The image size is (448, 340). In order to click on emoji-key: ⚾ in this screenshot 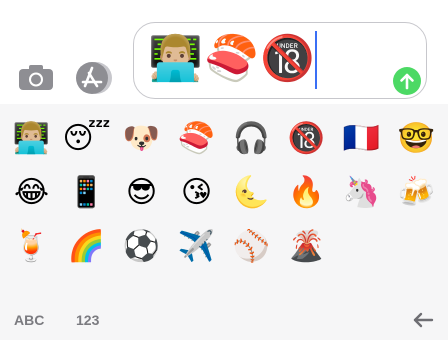, I will do `click(251, 247)`.